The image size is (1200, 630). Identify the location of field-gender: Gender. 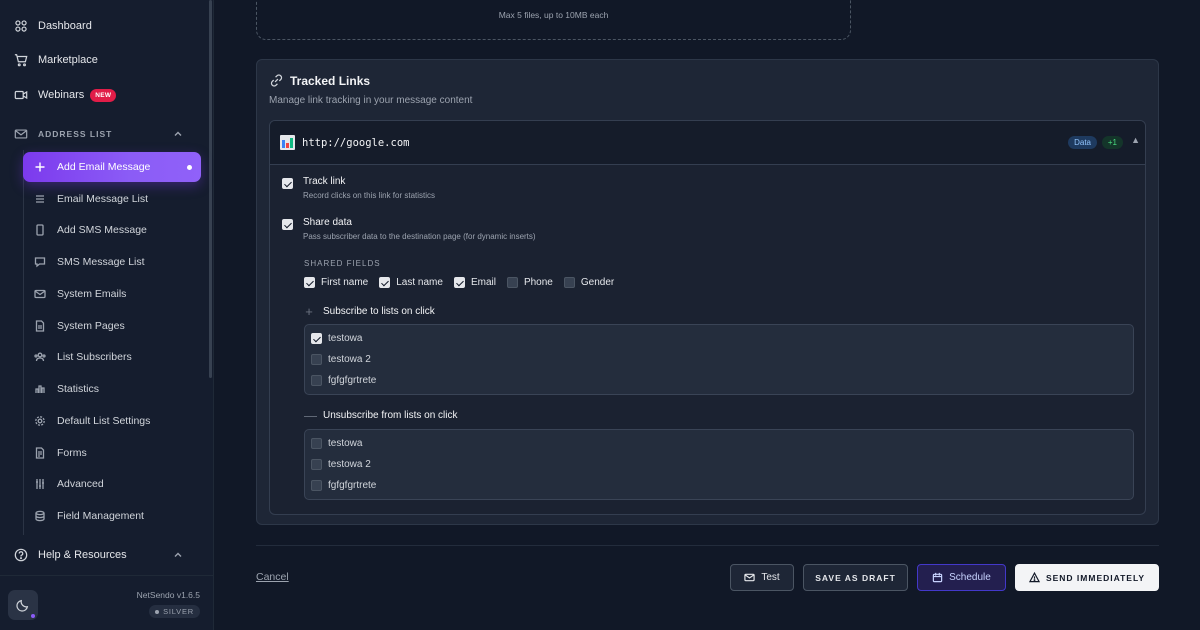
(589, 282).